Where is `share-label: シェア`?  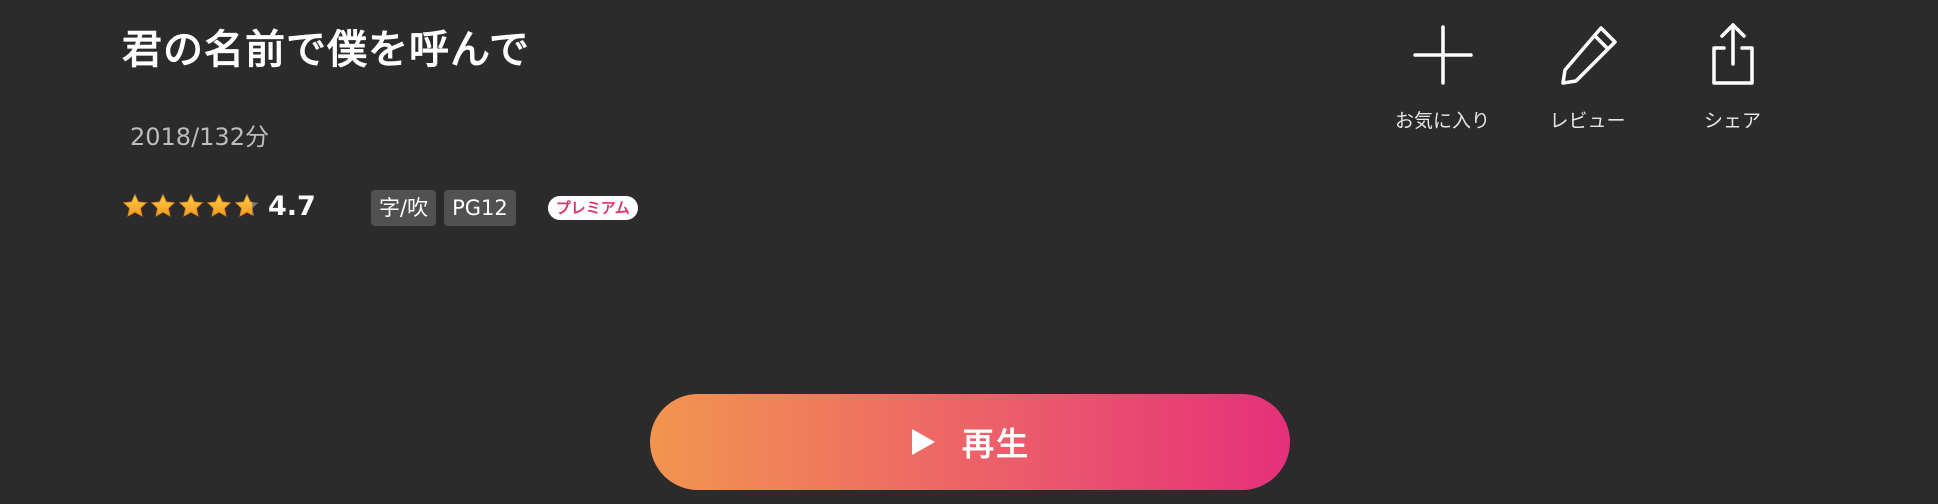
share-label: シェア is located at coordinates (1732, 121).